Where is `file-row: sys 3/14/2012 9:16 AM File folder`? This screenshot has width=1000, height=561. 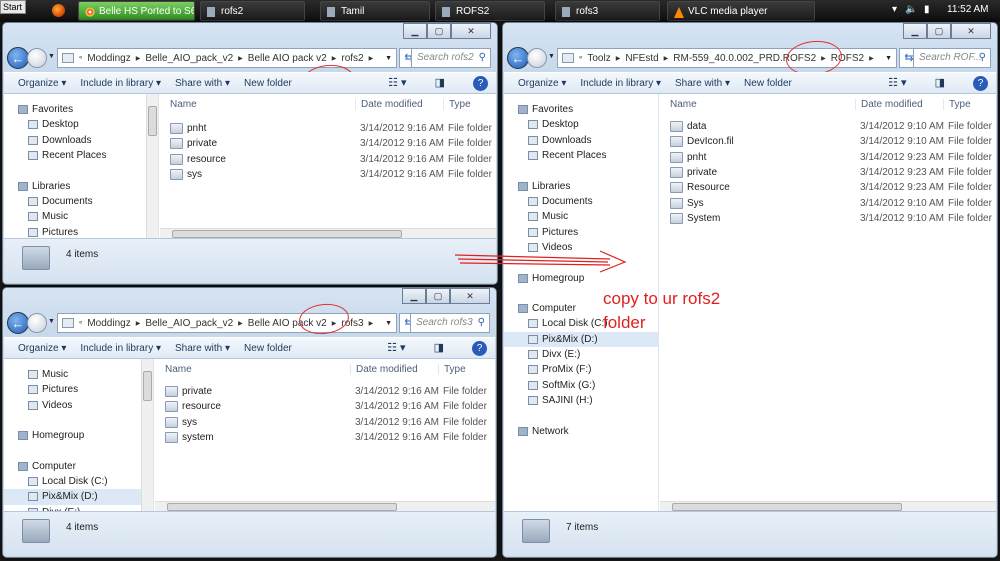 file-row: sys 3/14/2012 9:16 AM File folder is located at coordinates (325, 422).